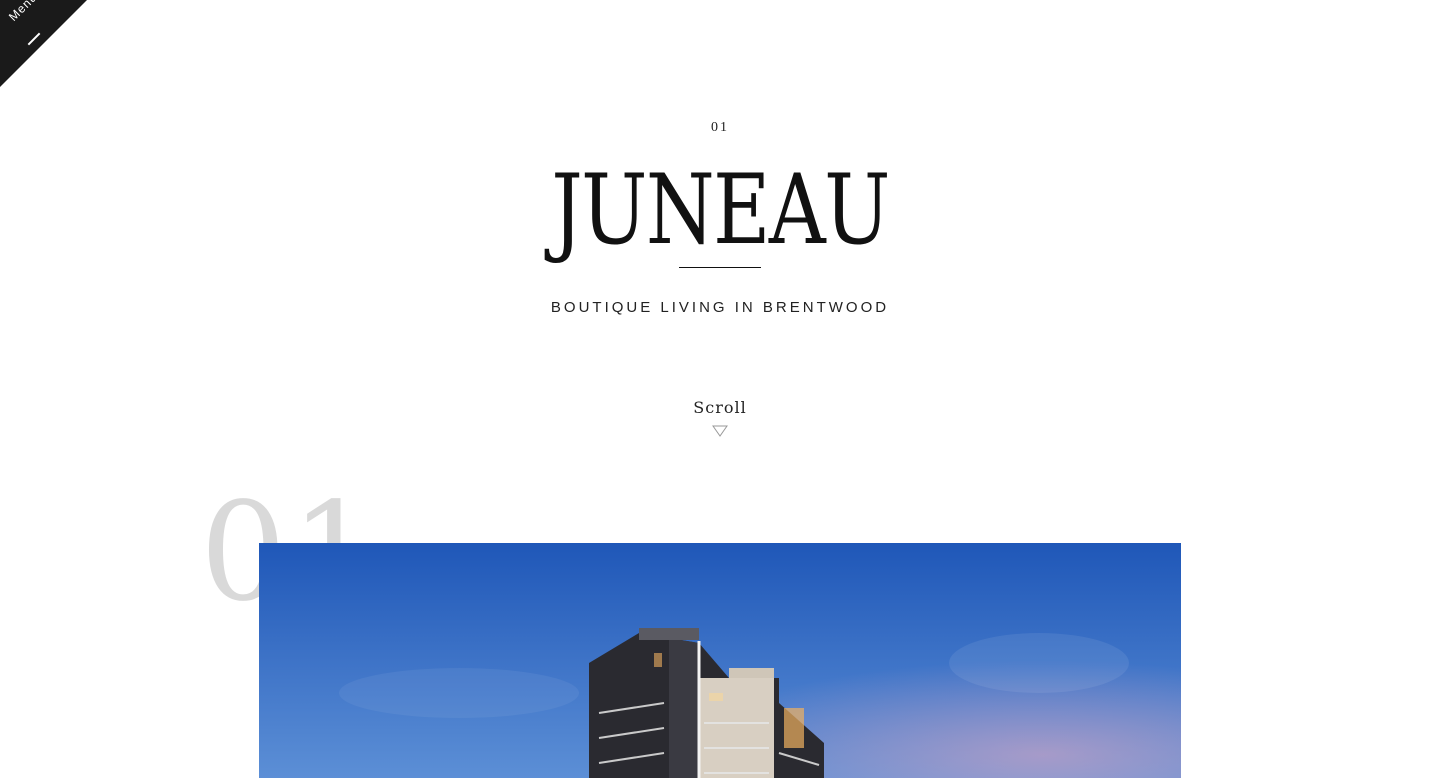  What do you see at coordinates (720, 210) in the screenshot?
I see `page-title: JUNEAU` at bounding box center [720, 210].